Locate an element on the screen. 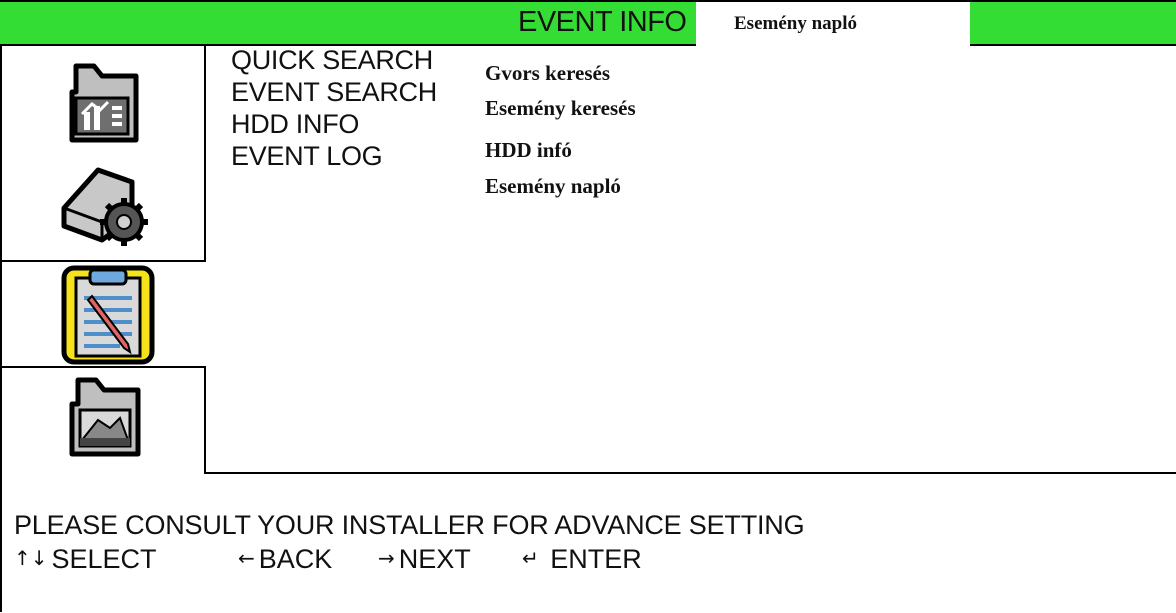 Image resolution: width=1176 pixels, height=613 pixels. network-folder-icon is located at coordinates (108, 420).